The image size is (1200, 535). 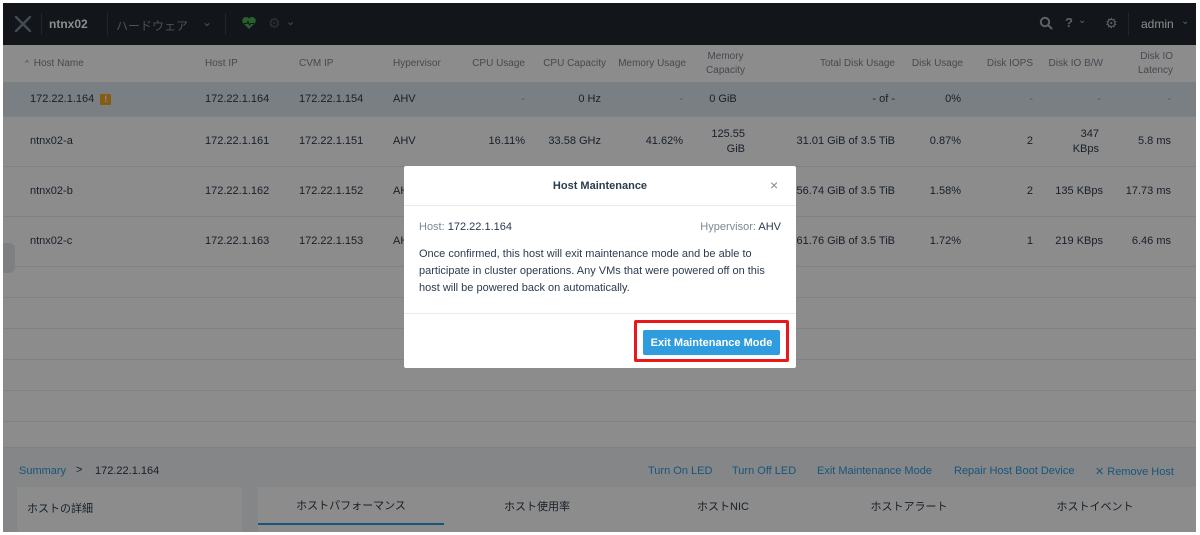 I want to click on highlight-box, so click(x=711, y=341).